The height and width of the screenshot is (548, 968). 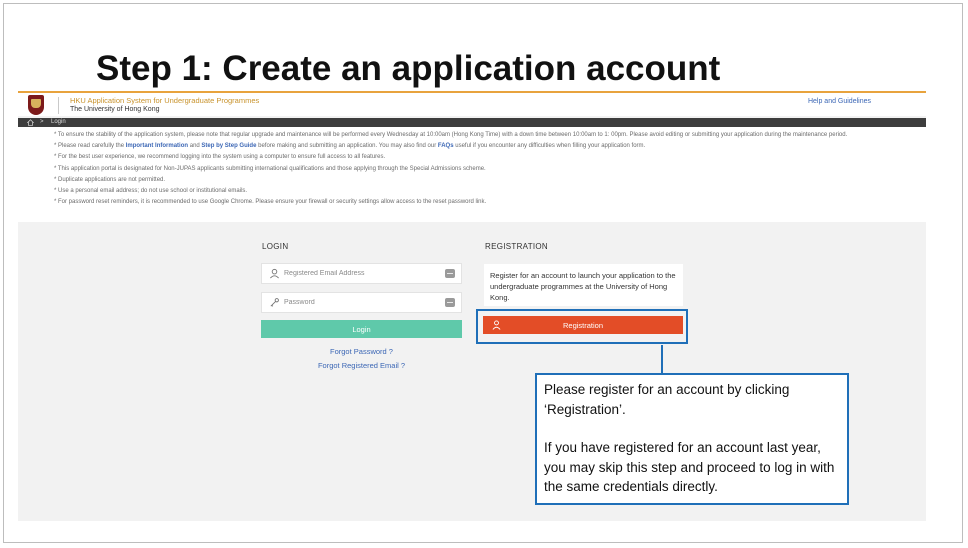 I want to click on registration-heading: REGISTRATION, so click(x=517, y=246).